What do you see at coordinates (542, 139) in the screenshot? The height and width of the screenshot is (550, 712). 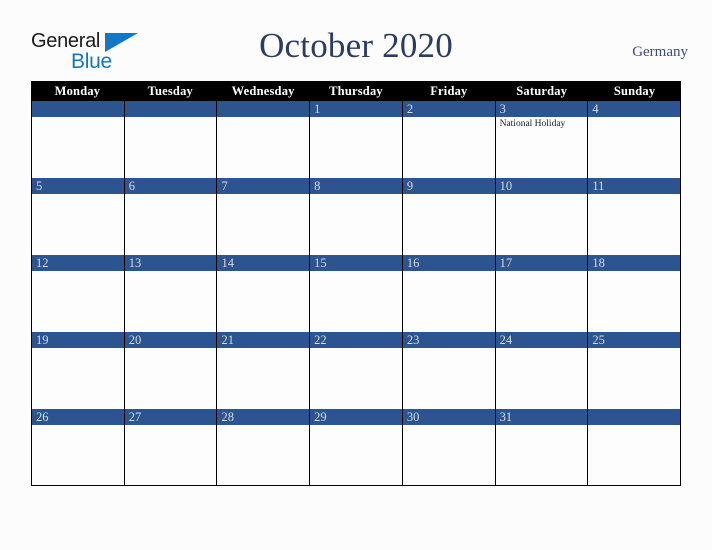 I see `day-cell-3: 3 National Holiday` at bounding box center [542, 139].